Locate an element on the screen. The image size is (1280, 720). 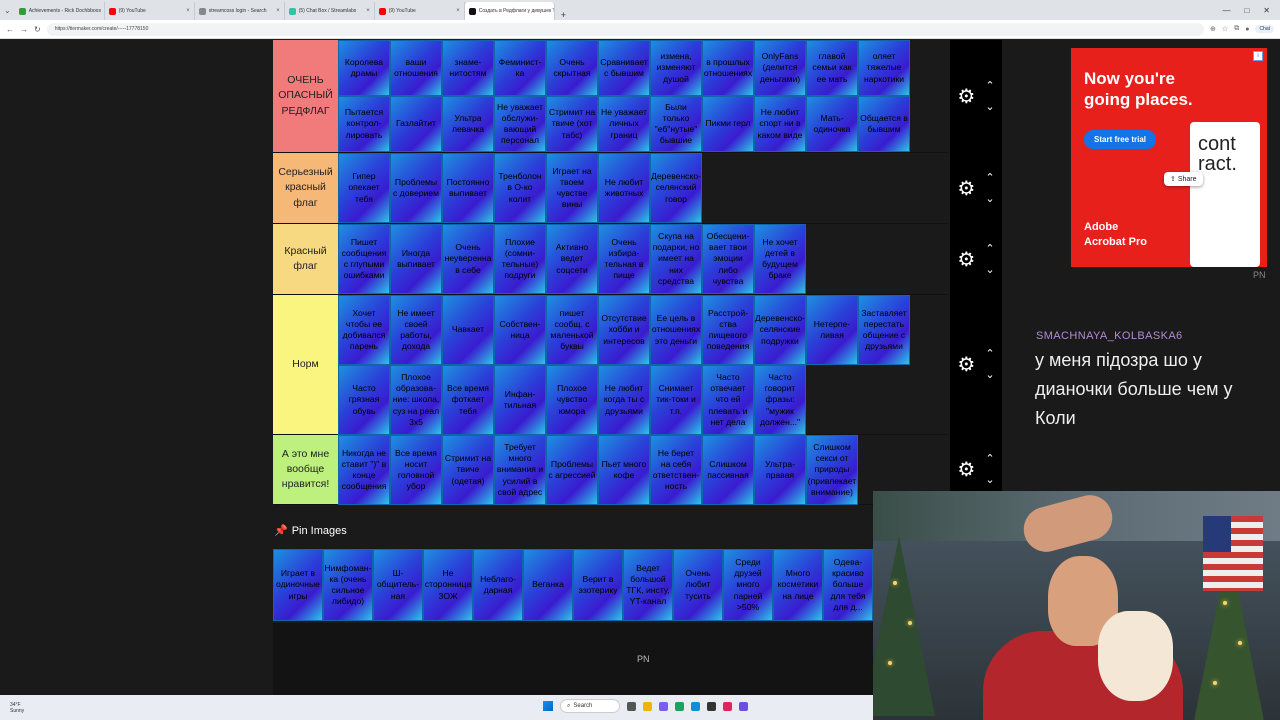
tier-item: Общается в бывшим is located at coordinates (884, 124).